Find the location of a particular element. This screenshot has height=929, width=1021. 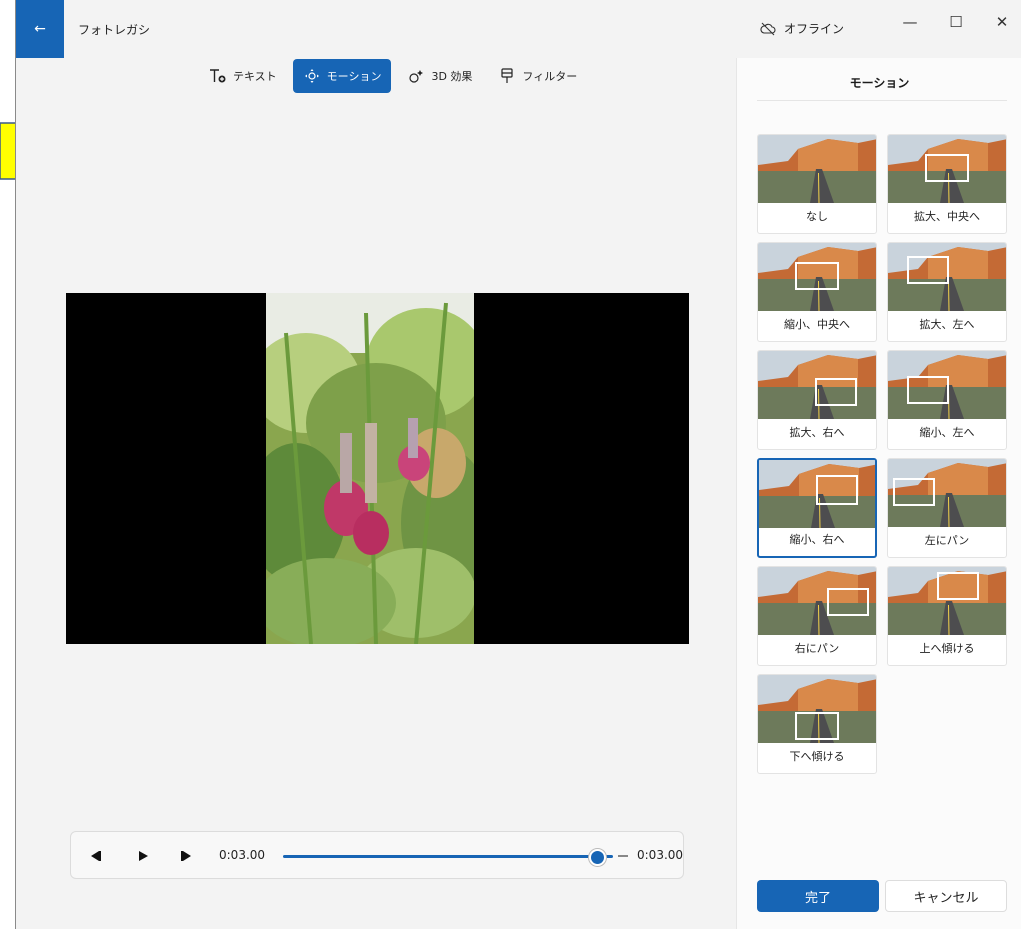

text-icon is located at coordinates (218, 76).